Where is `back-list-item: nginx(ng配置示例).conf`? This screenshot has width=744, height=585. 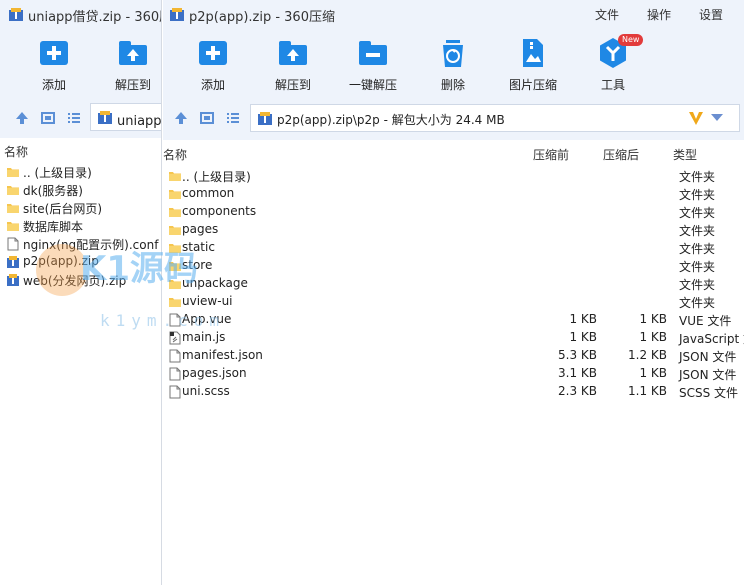
back-list-item: nginx(ng配置示例).conf is located at coordinates (80, 244).